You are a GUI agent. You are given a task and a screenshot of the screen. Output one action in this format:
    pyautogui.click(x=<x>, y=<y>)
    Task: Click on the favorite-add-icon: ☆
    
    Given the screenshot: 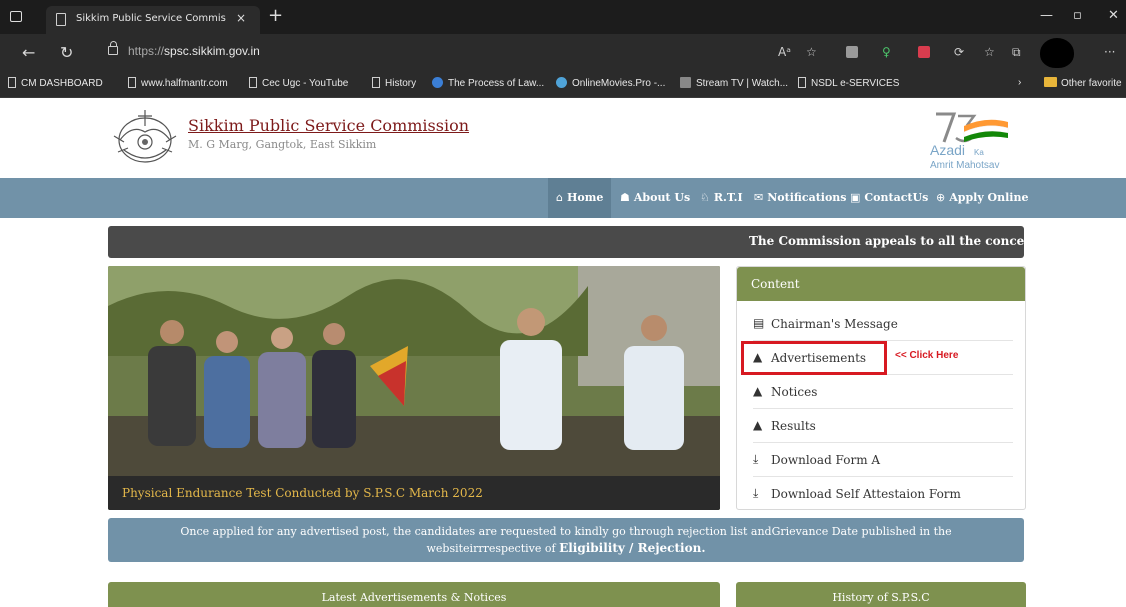 What is the action you would take?
    pyautogui.click(x=811, y=52)
    